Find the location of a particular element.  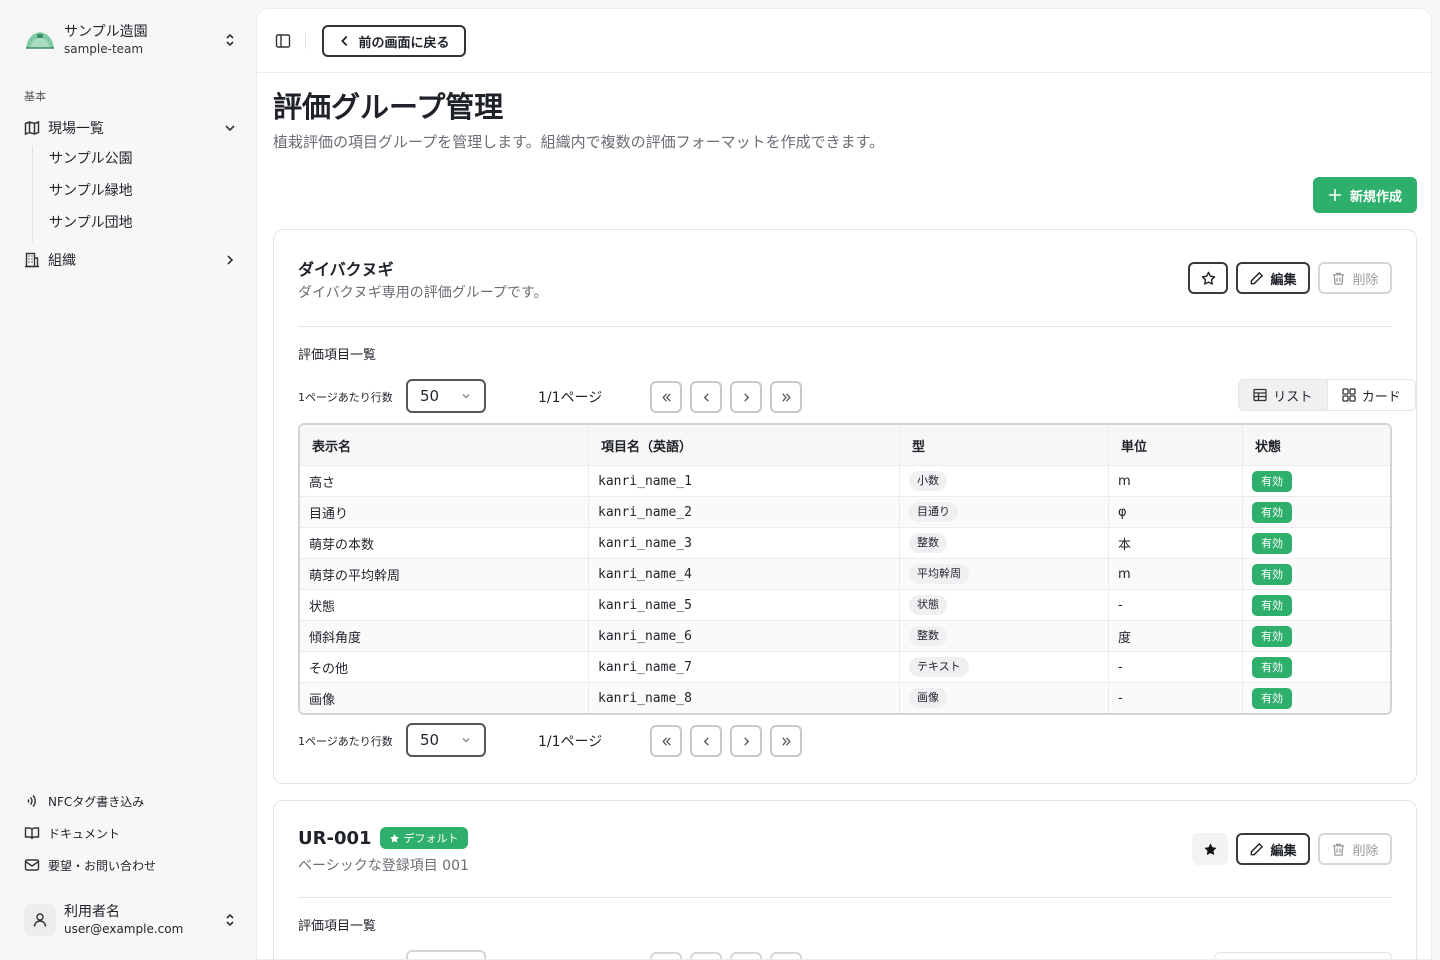

user-menu: 利用者名 user@example.com is located at coordinates (131, 920).